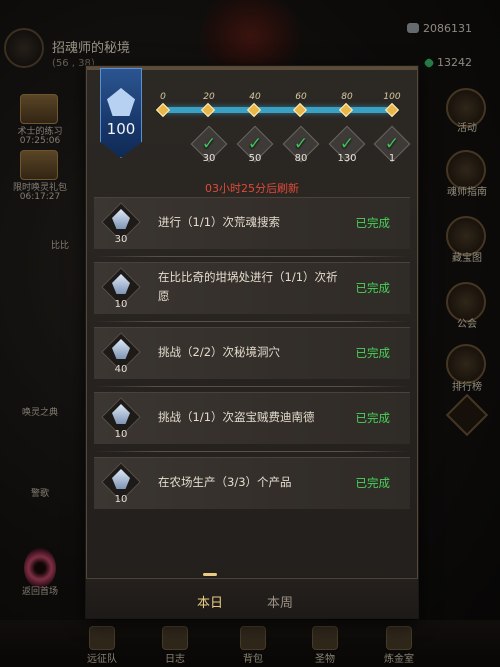 The image size is (500, 667). I want to click on period-tab-bar, so click(252, 598).